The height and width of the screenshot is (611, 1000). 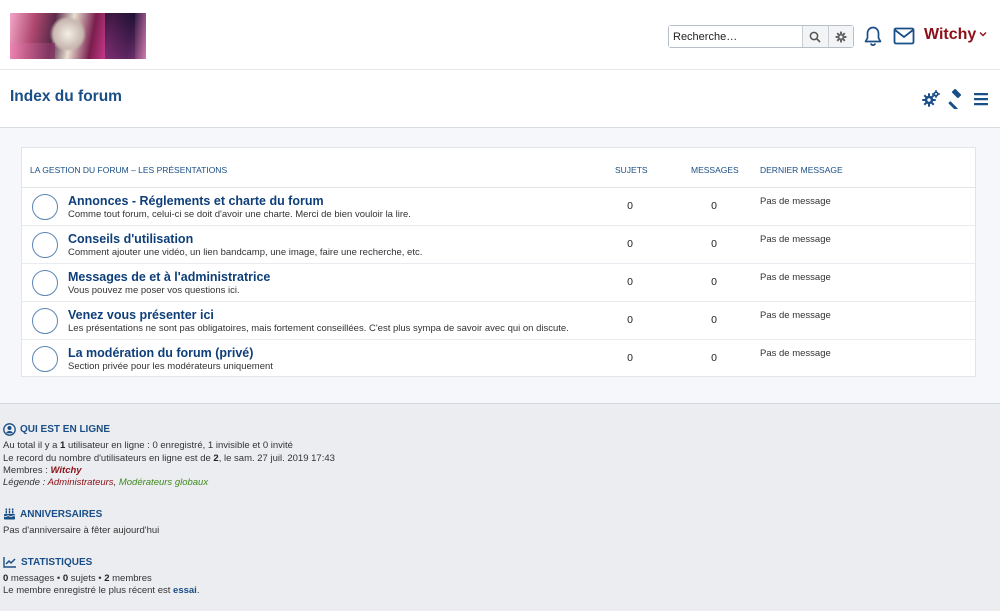 What do you see at coordinates (196, 201) in the screenshot?
I see `forum-title-link: Annonces - Réglements et charte du forum` at bounding box center [196, 201].